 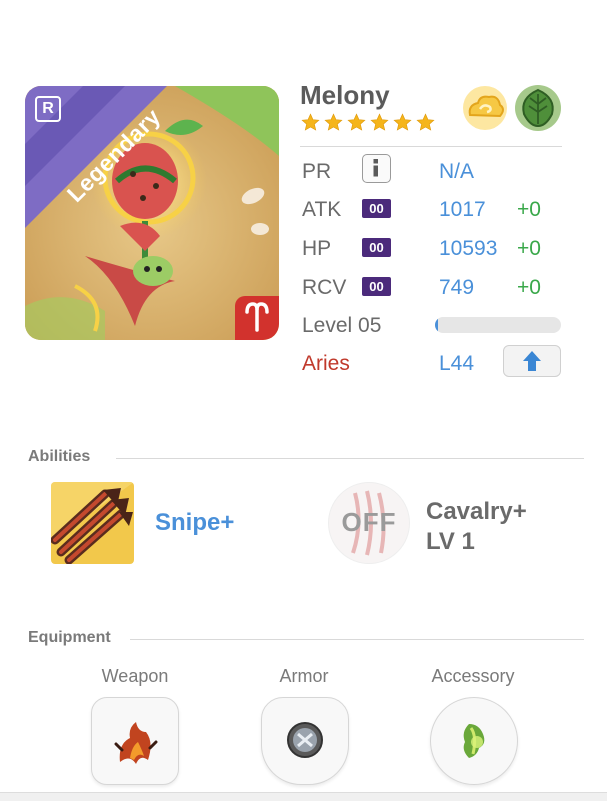 I want to click on ability-off-label: OFF, so click(x=369, y=522).